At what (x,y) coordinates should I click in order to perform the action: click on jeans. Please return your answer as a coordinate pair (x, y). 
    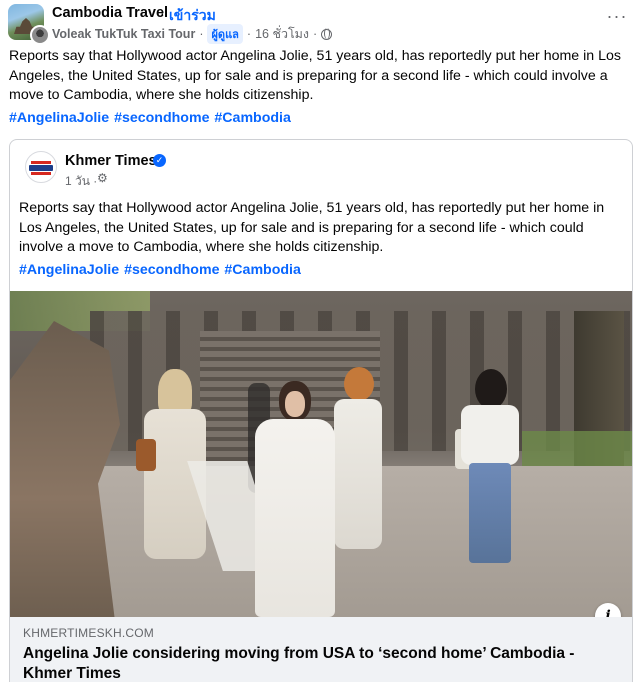
    Looking at the image, I should click on (490, 513).